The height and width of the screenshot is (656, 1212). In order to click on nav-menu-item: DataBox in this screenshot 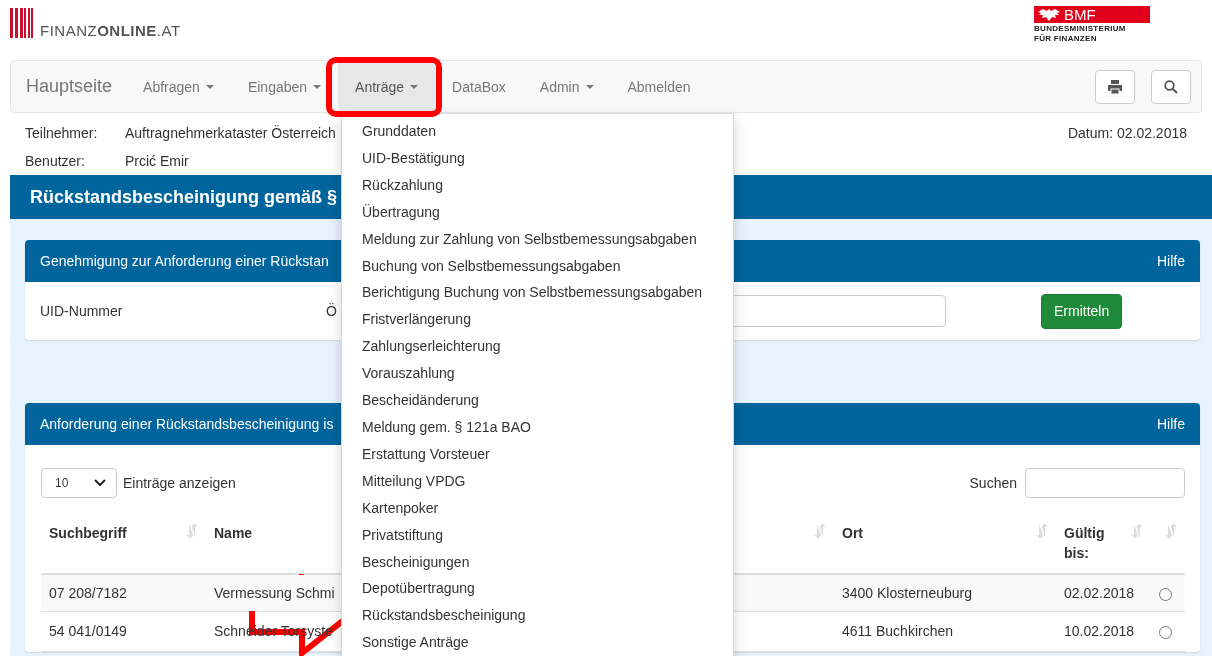, I will do `click(479, 86)`.